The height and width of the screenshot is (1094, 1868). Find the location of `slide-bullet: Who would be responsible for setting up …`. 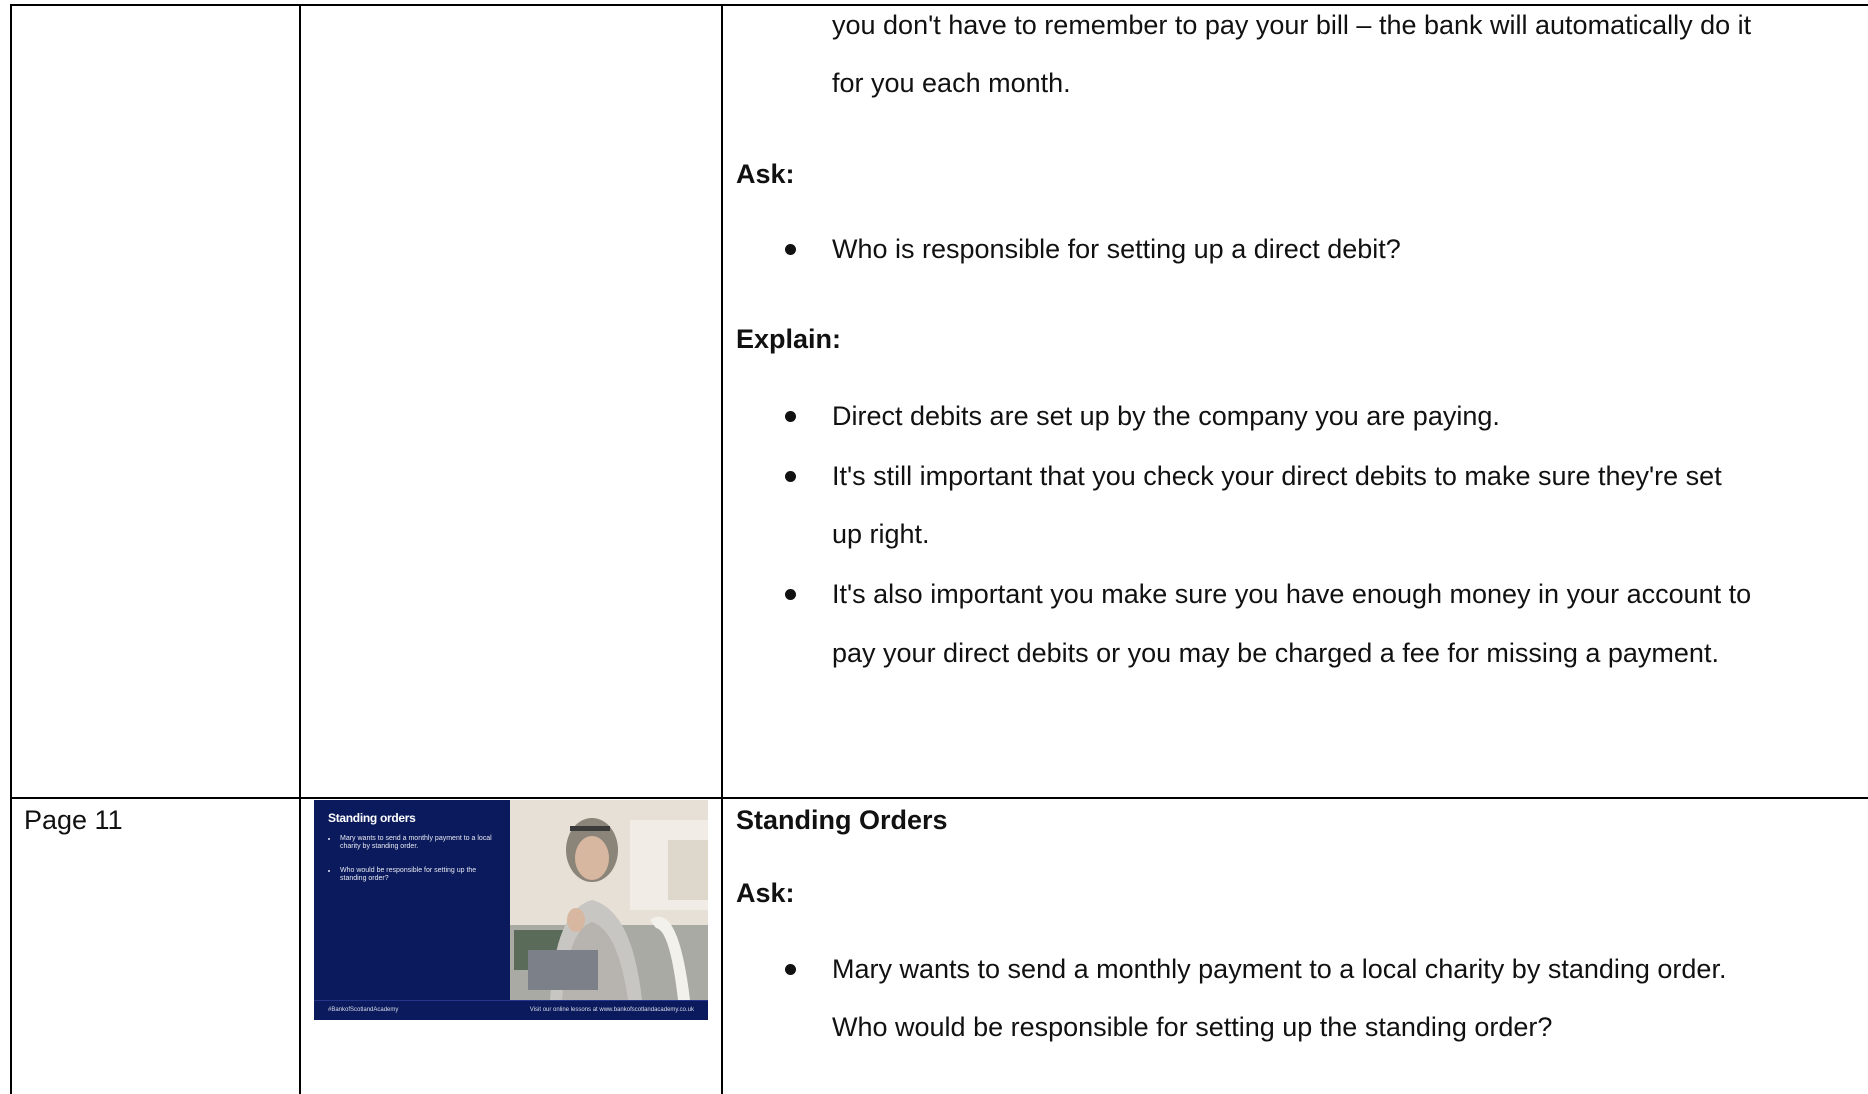

slide-bullet: Who would be responsible for setting up … is located at coordinates (414, 875).